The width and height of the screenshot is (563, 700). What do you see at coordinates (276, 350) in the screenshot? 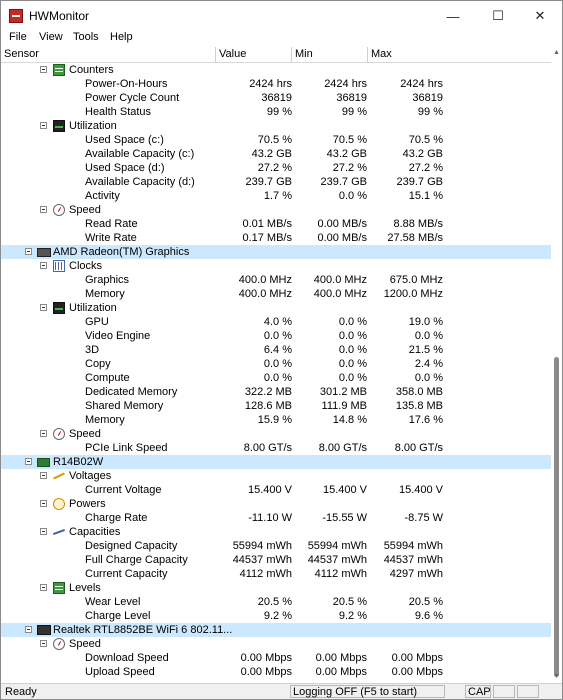
I see `sensor-row: 3D 6.4 % 0.0 % 21.5 %` at bounding box center [276, 350].